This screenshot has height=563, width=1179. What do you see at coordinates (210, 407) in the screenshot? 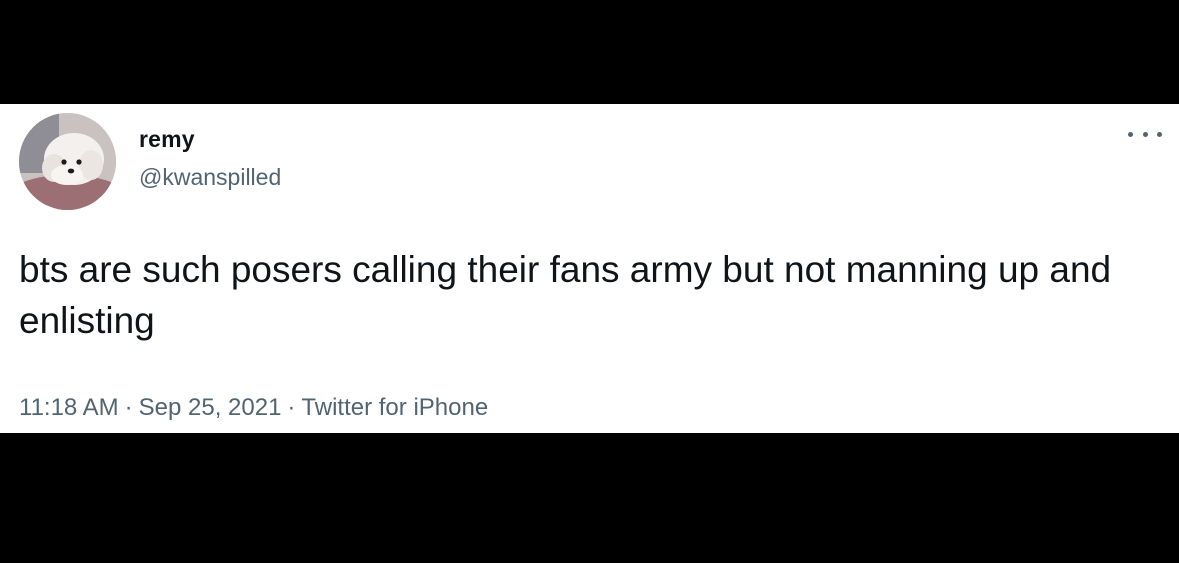
I see `tweet-date: Sep 25, 2021` at bounding box center [210, 407].